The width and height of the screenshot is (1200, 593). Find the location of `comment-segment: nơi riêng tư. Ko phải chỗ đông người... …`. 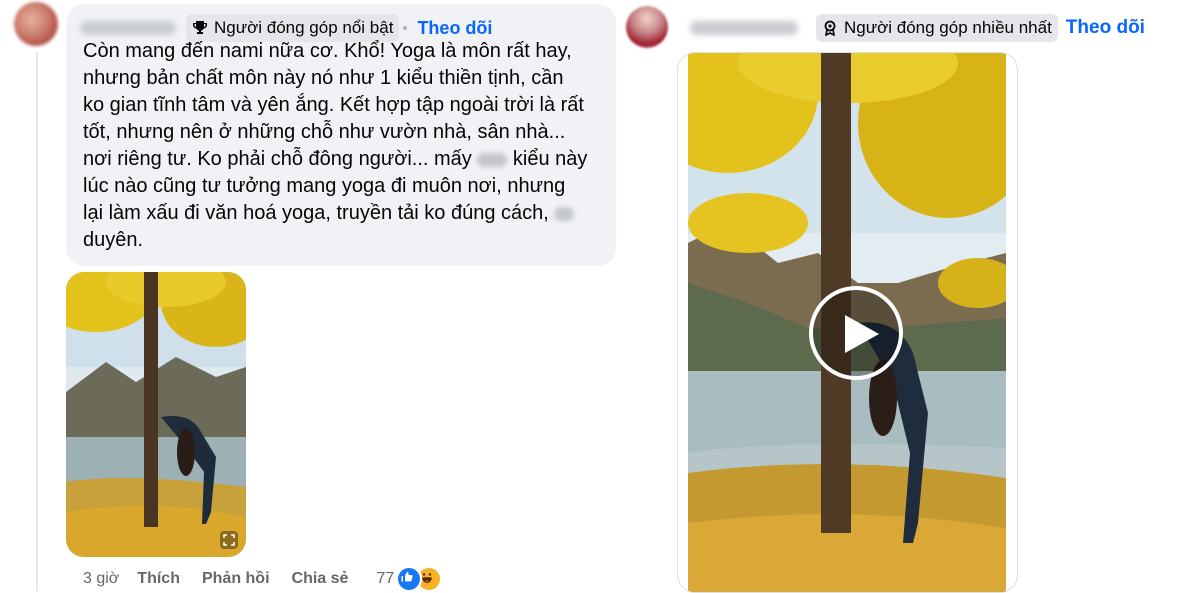

comment-segment: nơi riêng tư. Ko phải chỗ đông người... … is located at coordinates (277, 159).